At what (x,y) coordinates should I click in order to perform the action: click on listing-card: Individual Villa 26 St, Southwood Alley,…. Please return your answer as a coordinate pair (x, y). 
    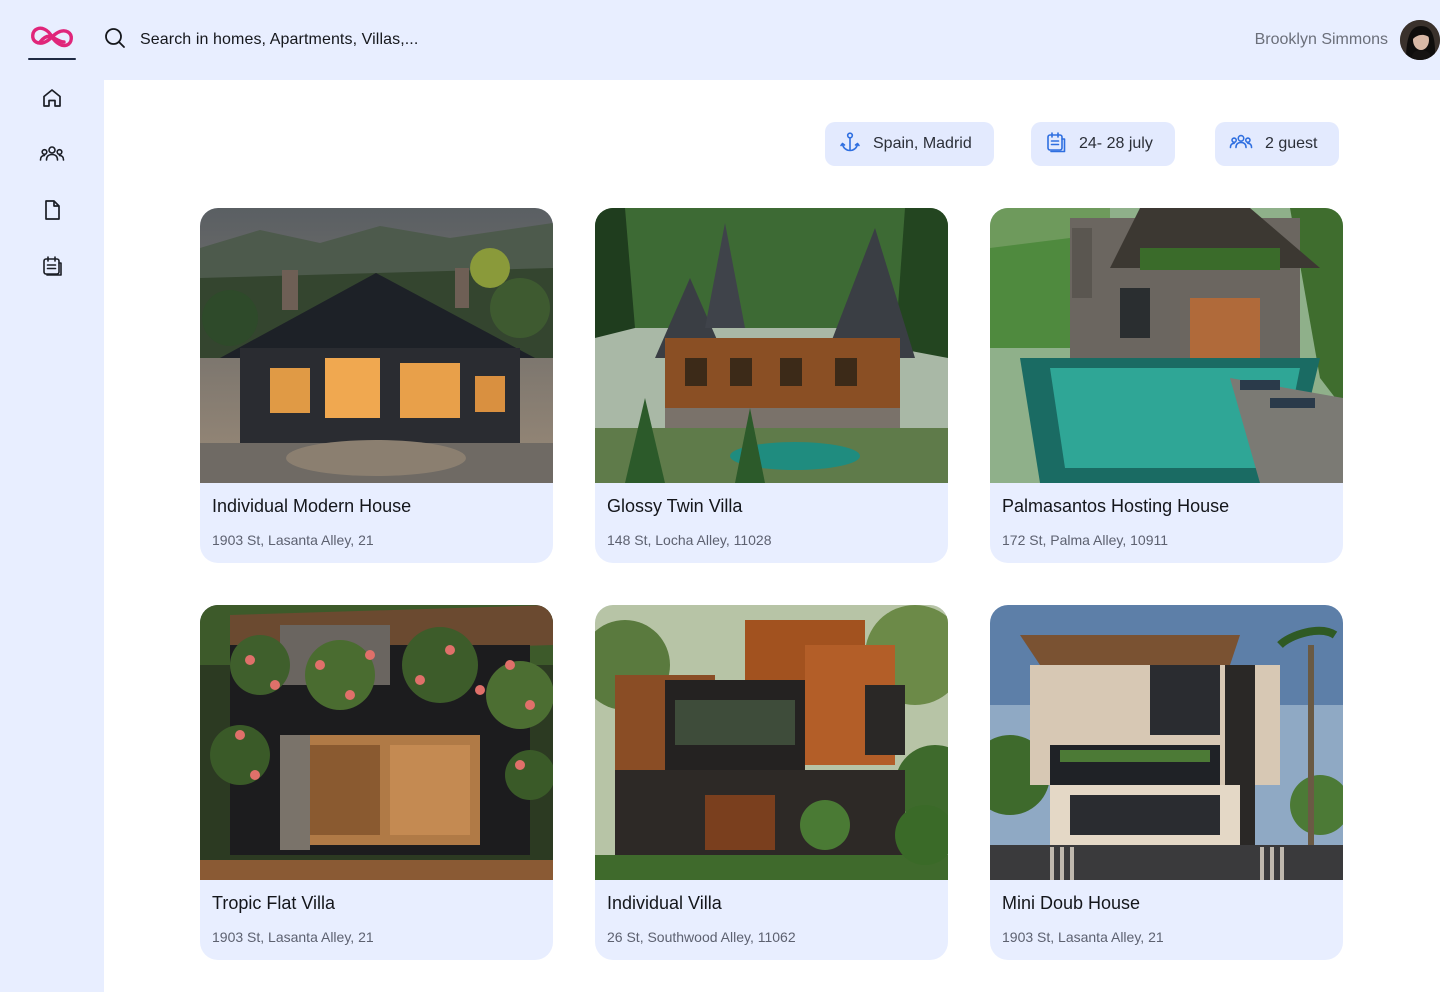
    Looking at the image, I should click on (771, 782).